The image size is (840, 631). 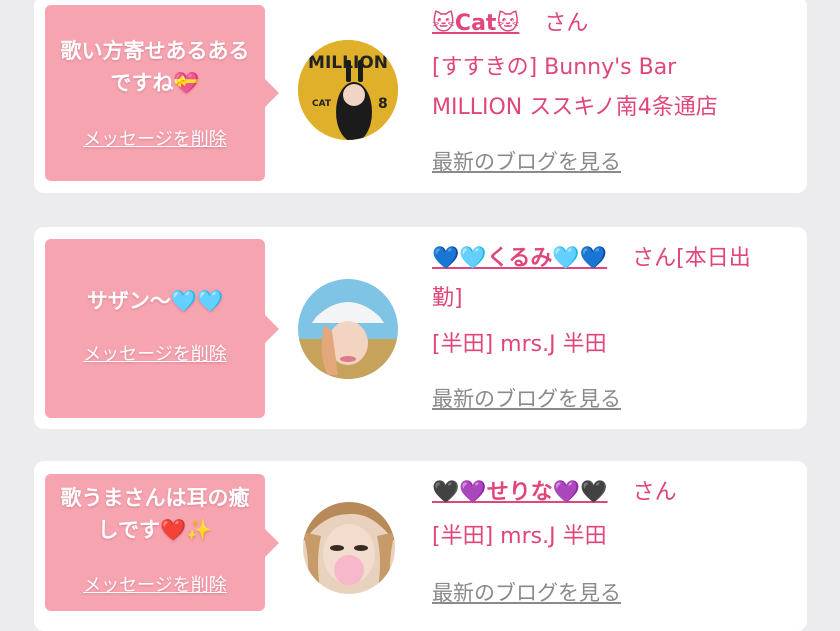 I want to click on message-bubble: 歌うまさんは耳の癒しです❤️✨ メッセージを削除, so click(x=162, y=542).